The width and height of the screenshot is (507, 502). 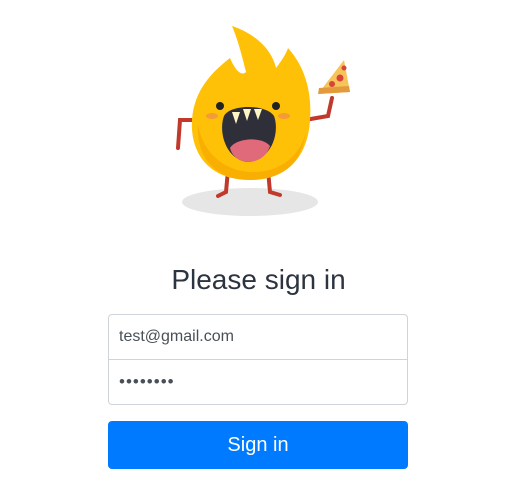 What do you see at coordinates (258, 279) in the screenshot?
I see `page-title: Please sign in` at bounding box center [258, 279].